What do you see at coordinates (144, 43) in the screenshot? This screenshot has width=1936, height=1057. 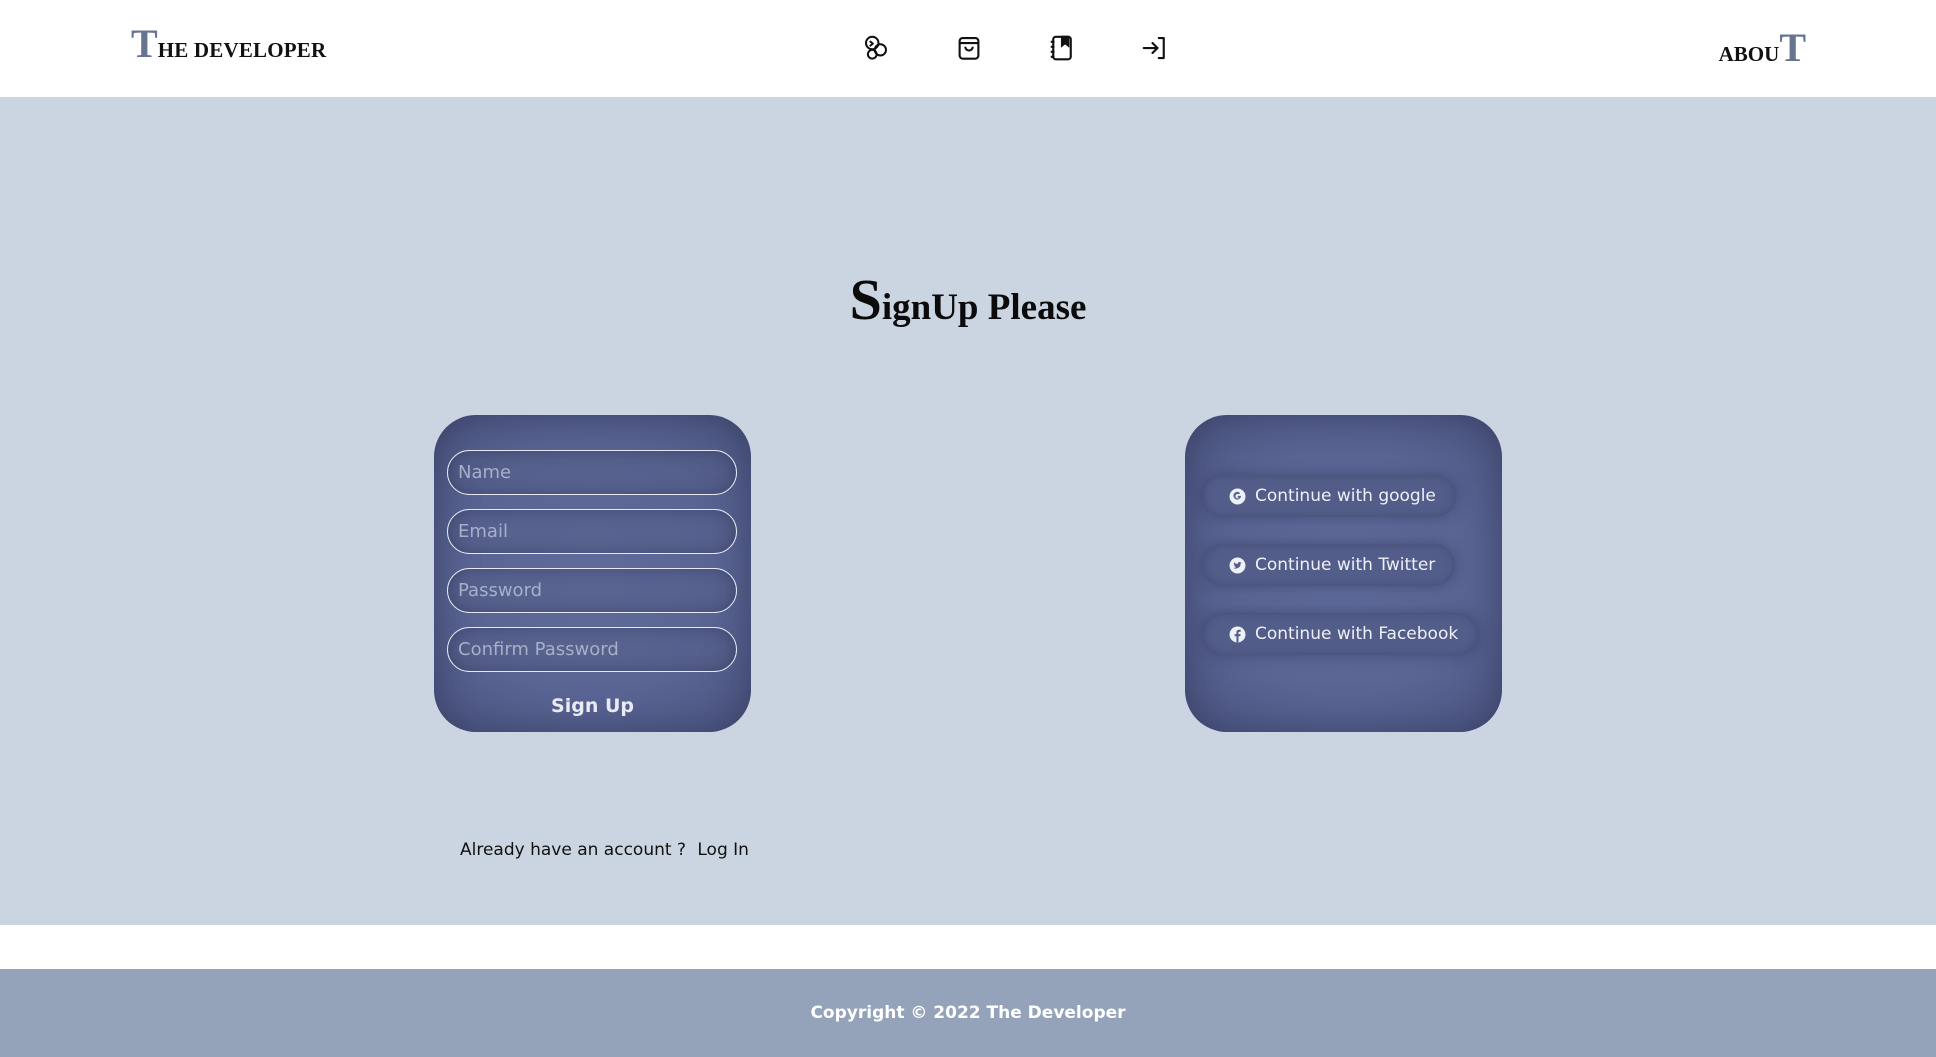 I see `brand-initial: T` at bounding box center [144, 43].